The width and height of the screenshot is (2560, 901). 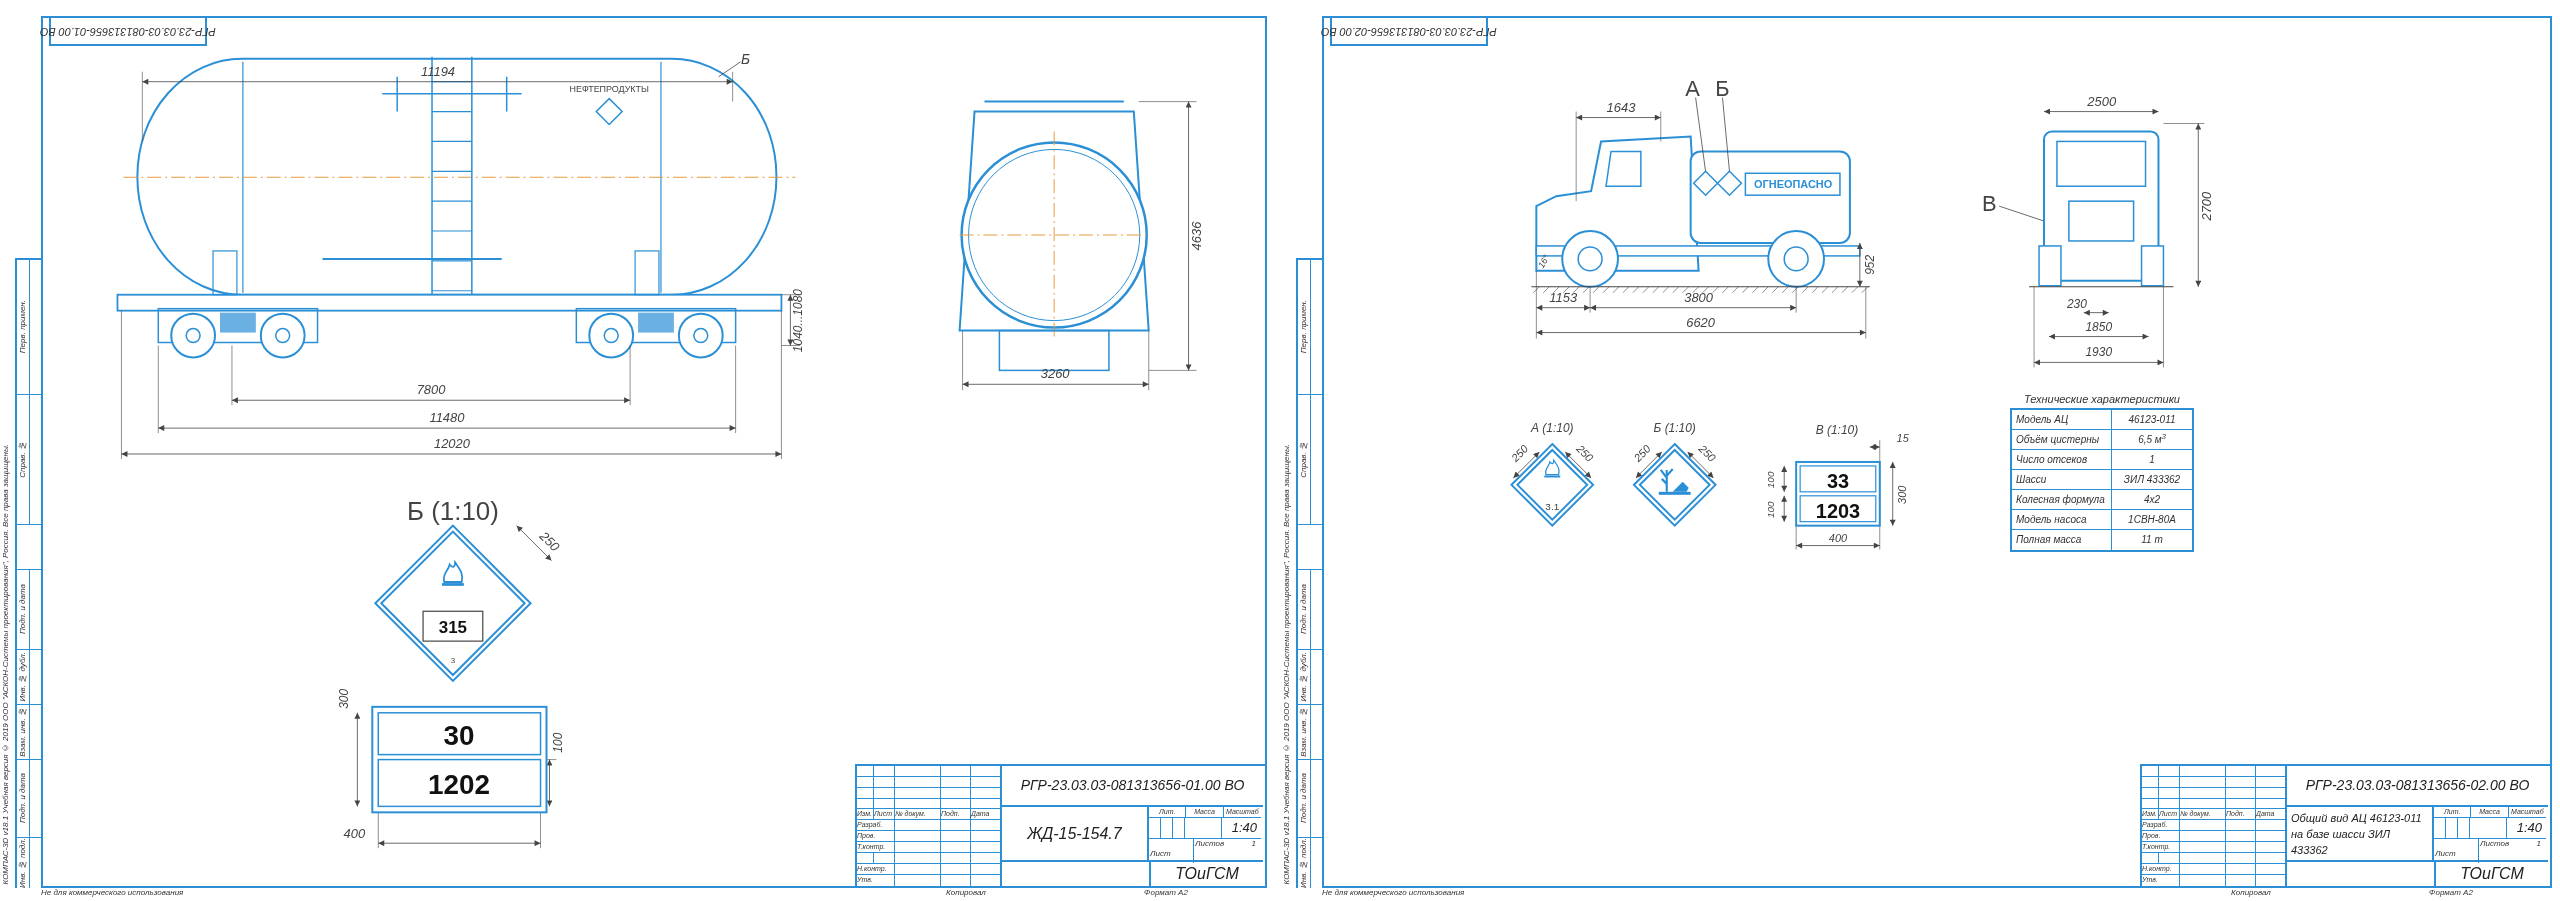 What do you see at coordinates (2152, 439) in the screenshot?
I see `table-cell-text: 6,5 м$^{3}$` at bounding box center [2152, 439].